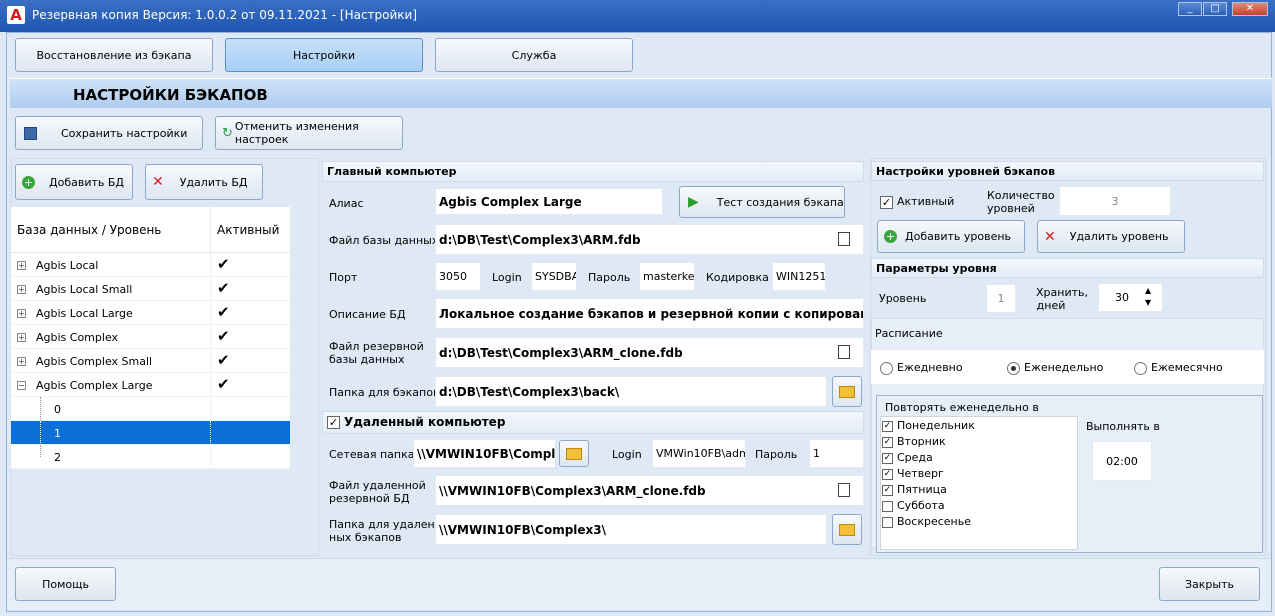 The image size is (1275, 616). I want to click on level-active-checkbox: ✓, so click(886, 202).